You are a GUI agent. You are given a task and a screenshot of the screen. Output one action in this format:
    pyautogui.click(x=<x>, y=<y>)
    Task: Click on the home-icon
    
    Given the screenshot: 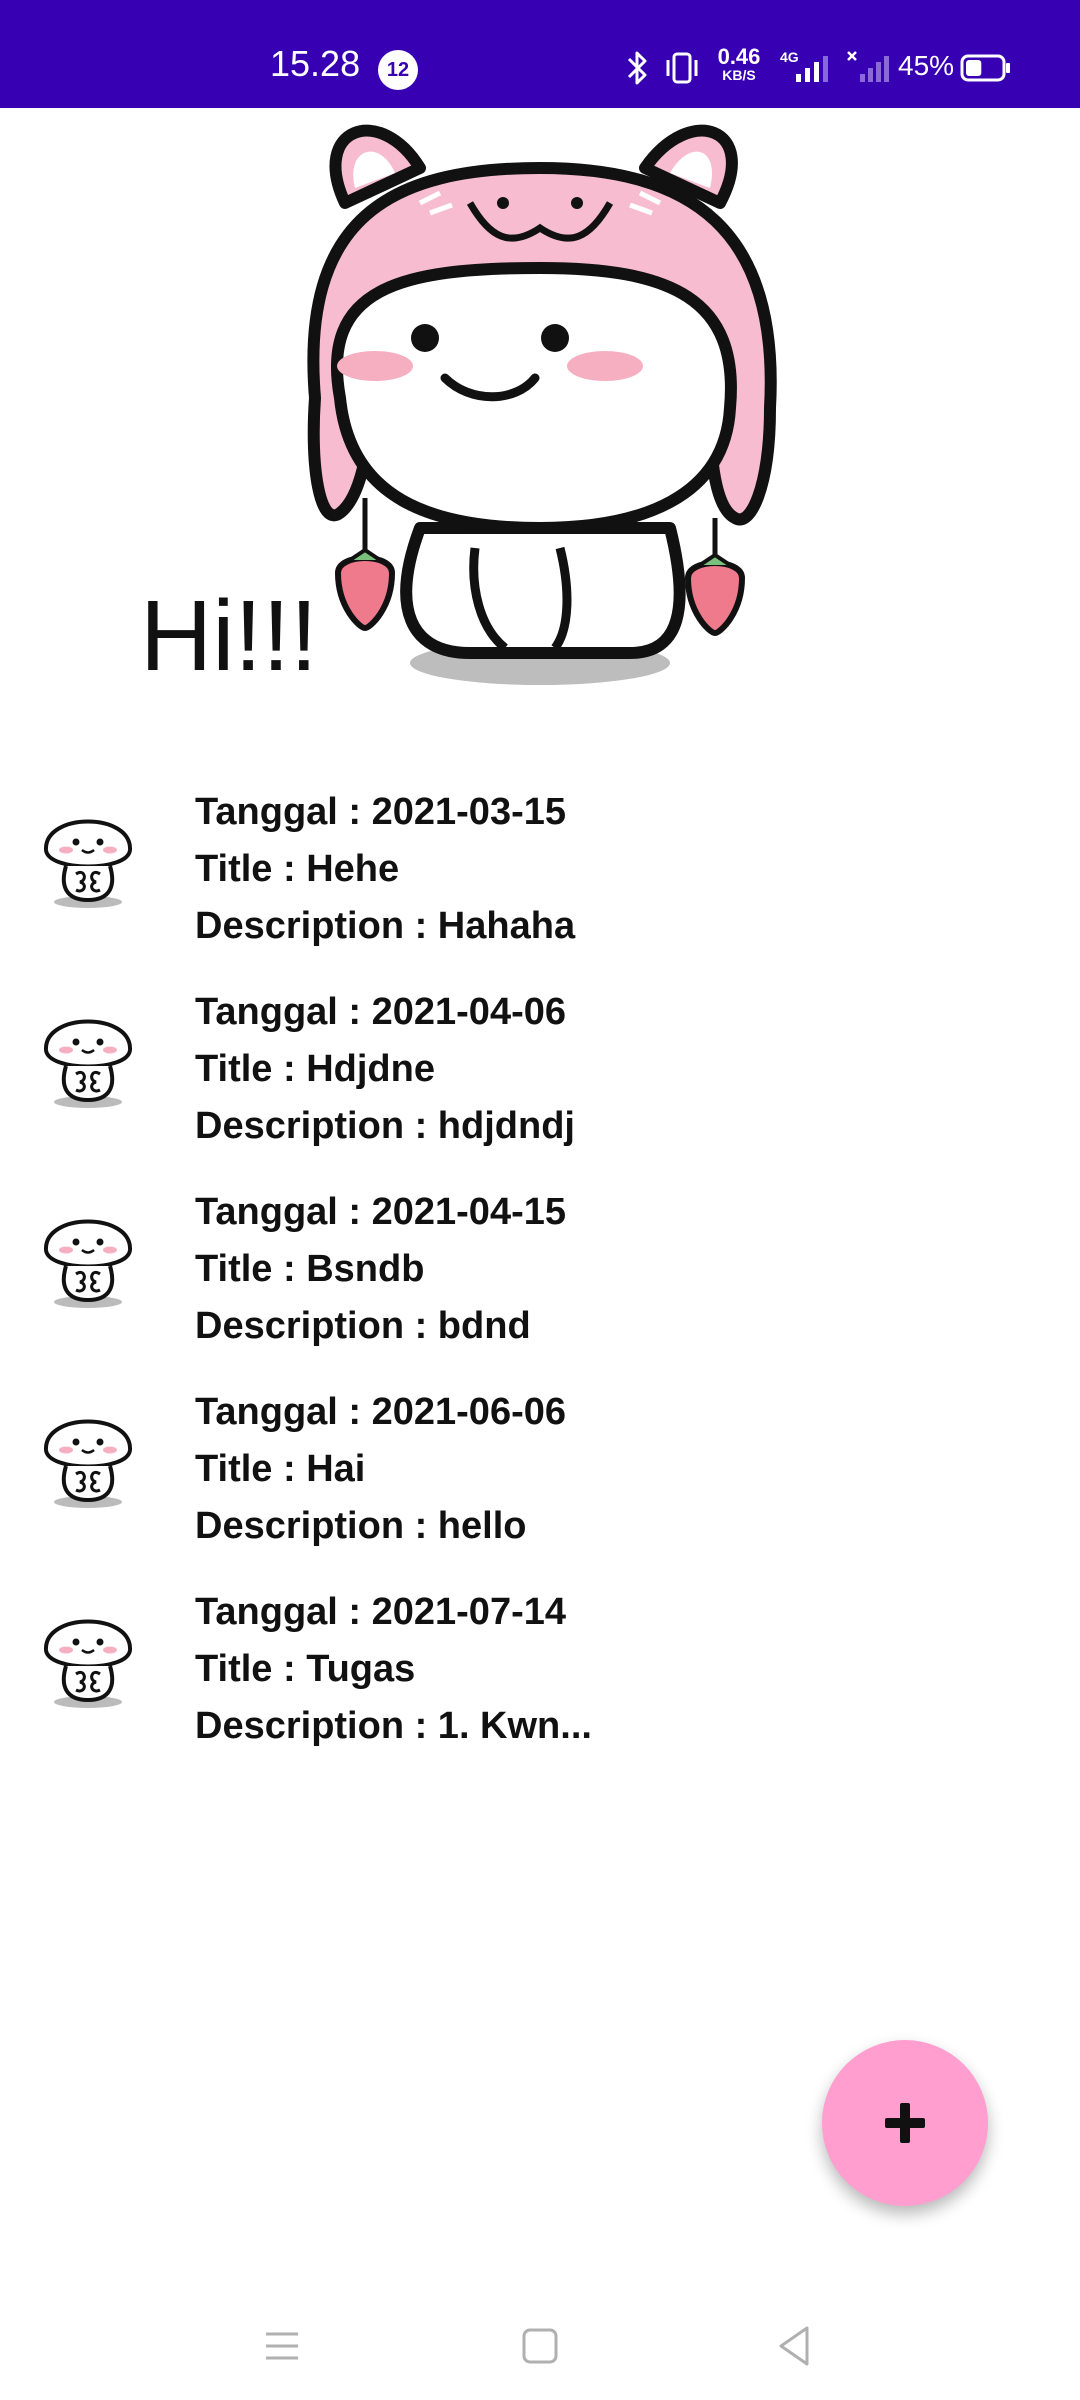 What is the action you would take?
    pyautogui.click(x=540, y=2346)
    